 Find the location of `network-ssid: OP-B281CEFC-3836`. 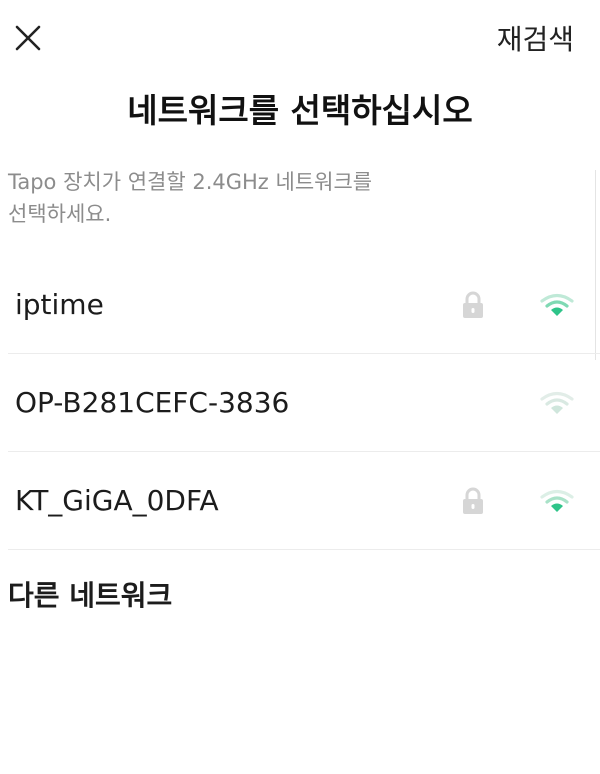

network-ssid: OP-B281CEFC-3836 is located at coordinates (152, 402).